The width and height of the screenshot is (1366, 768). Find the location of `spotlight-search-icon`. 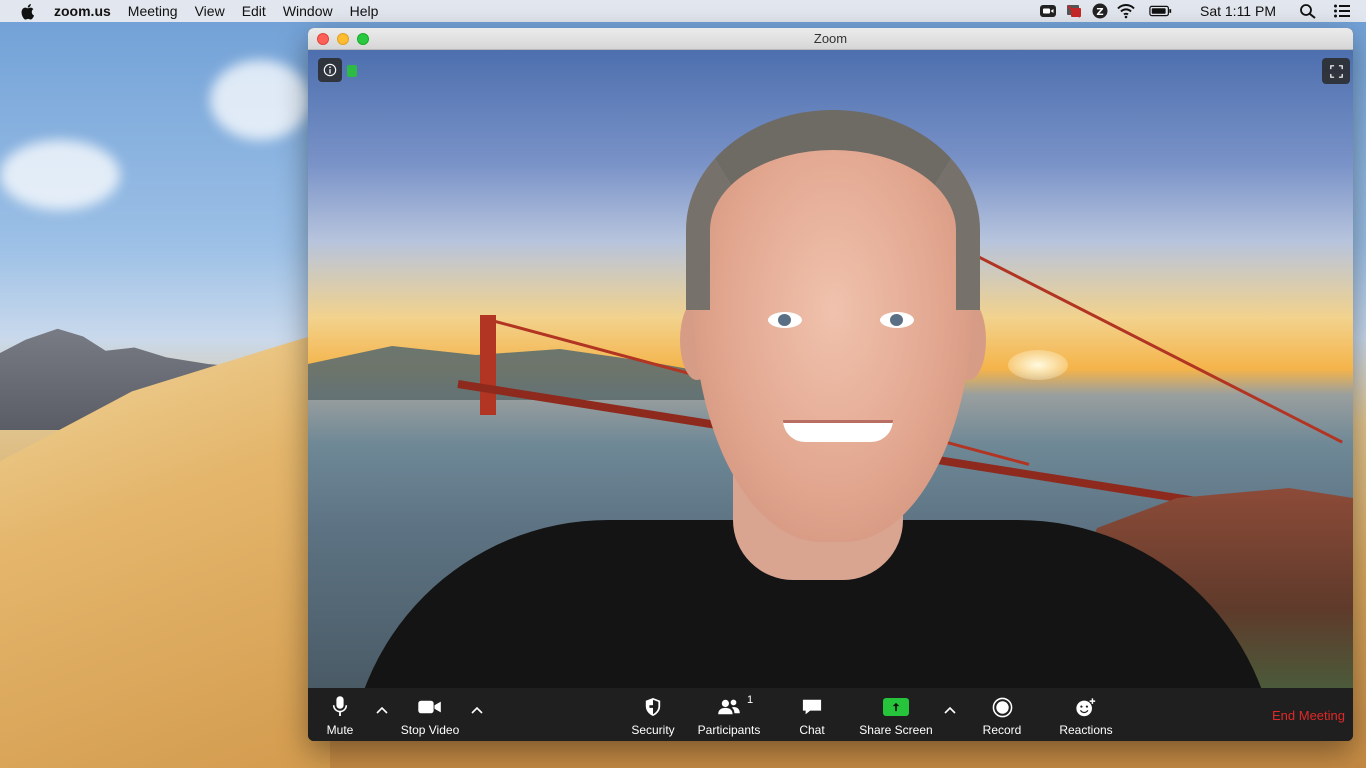

spotlight-search-icon is located at coordinates (1308, 11).